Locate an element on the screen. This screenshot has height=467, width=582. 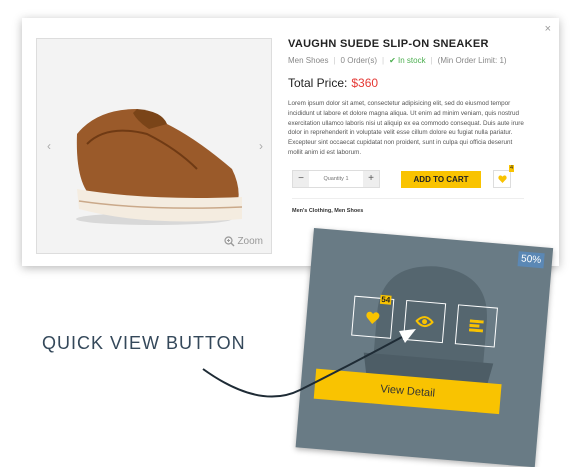
details-list-button is located at coordinates (476, 326).